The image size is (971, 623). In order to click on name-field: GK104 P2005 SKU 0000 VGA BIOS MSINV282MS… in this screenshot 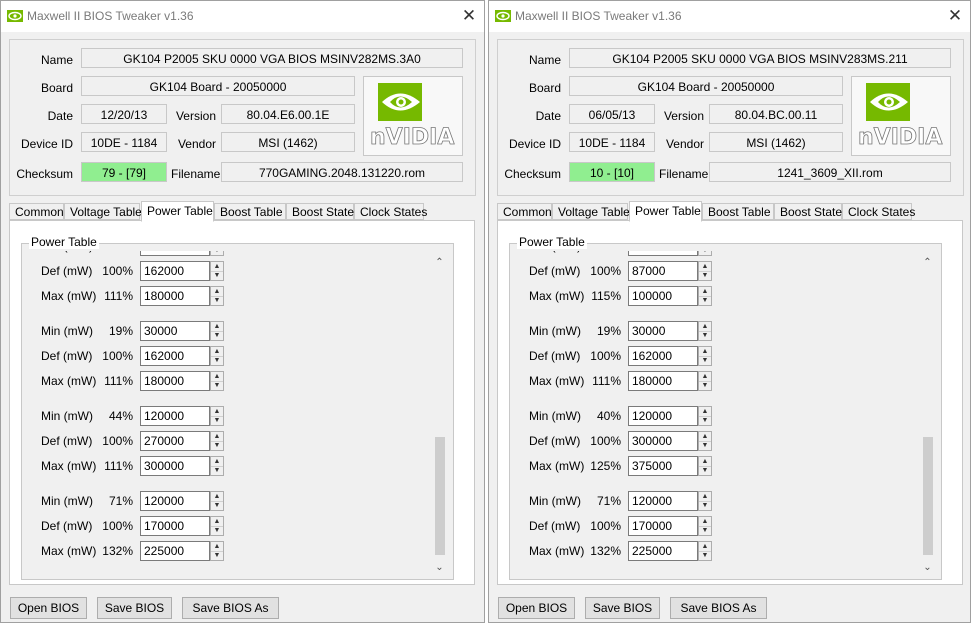, I will do `click(272, 58)`.